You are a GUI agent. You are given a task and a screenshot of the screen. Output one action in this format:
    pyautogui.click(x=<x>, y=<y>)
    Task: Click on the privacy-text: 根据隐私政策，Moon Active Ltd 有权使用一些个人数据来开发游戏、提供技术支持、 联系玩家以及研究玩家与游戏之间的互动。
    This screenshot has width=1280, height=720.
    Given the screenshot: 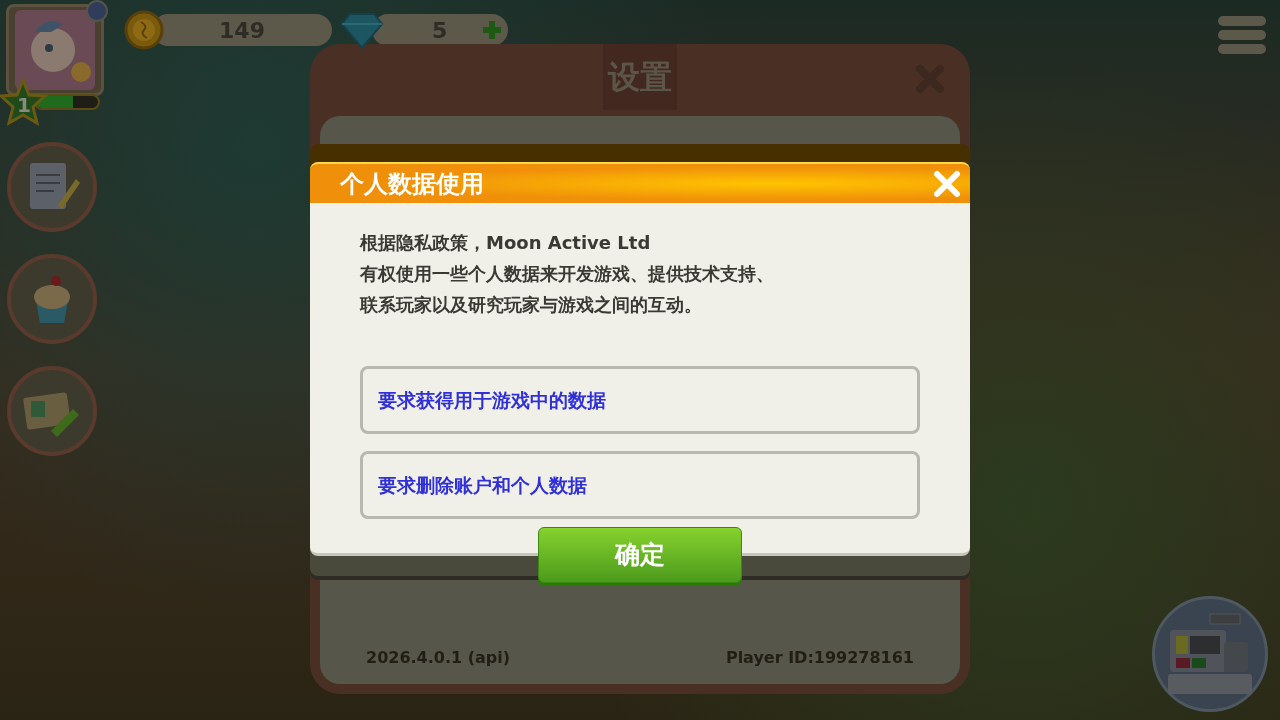 What is the action you would take?
    pyautogui.click(x=567, y=274)
    